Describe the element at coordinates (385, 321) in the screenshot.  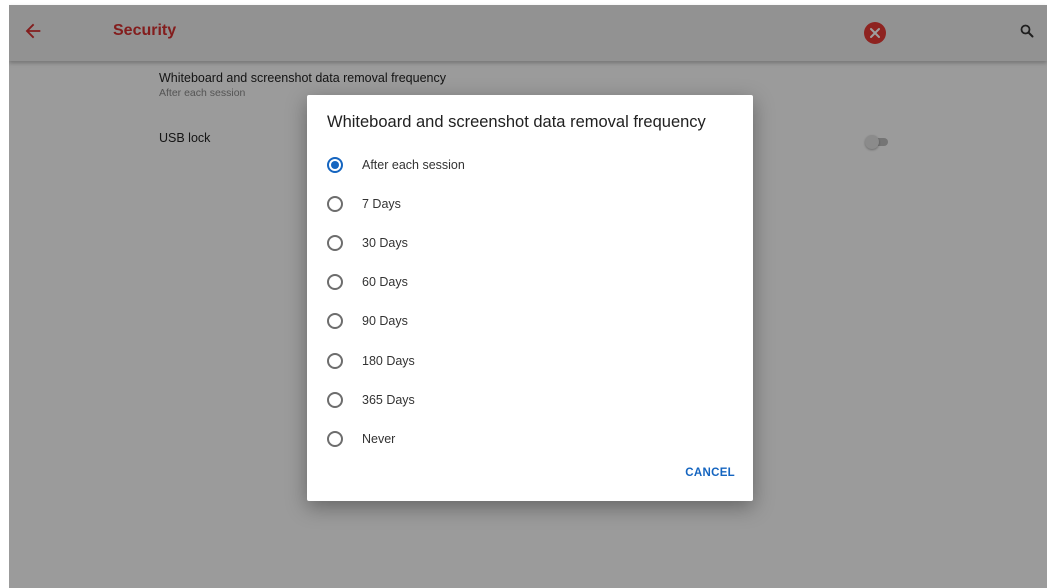
I see `option-label: 90 Days` at that location.